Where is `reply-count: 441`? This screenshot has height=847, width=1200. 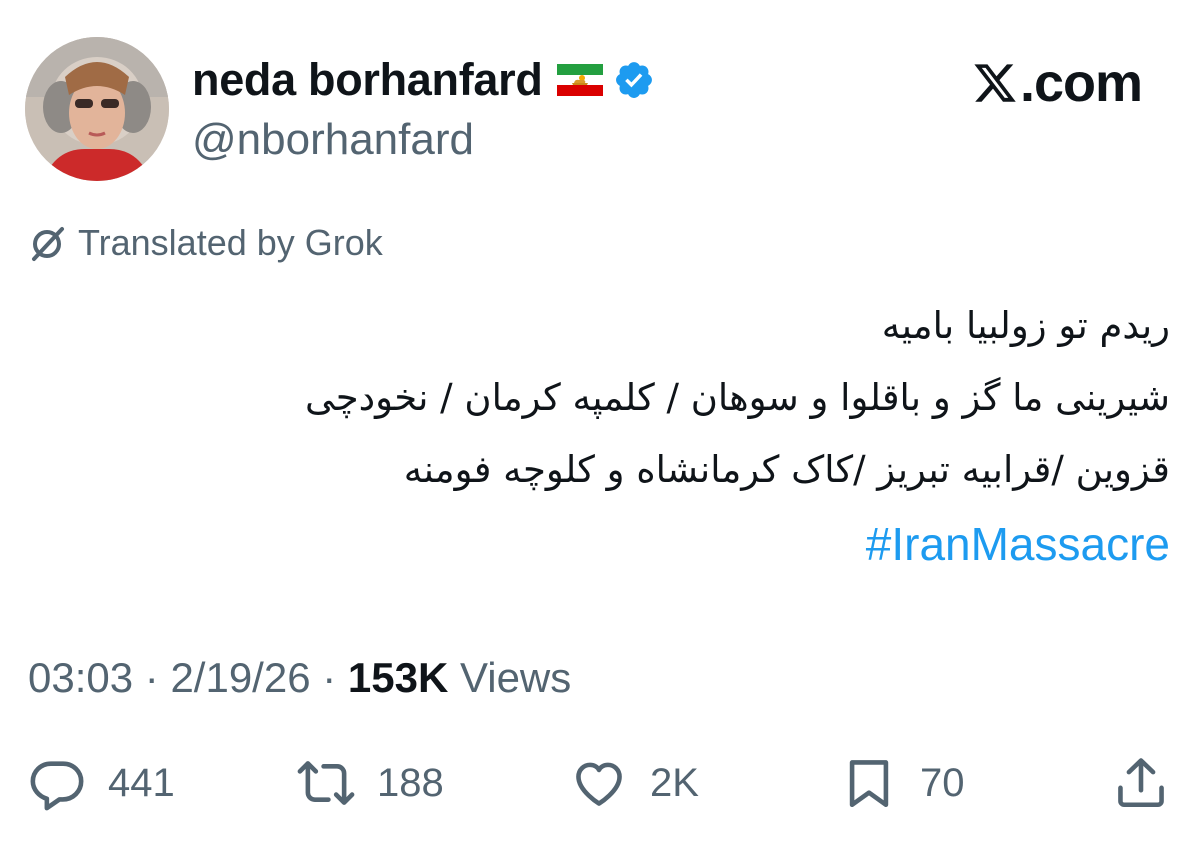 reply-count: 441 is located at coordinates (141, 782).